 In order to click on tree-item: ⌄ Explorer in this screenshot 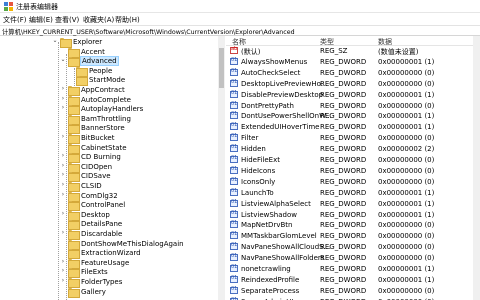, I will do `click(111, 42)`.